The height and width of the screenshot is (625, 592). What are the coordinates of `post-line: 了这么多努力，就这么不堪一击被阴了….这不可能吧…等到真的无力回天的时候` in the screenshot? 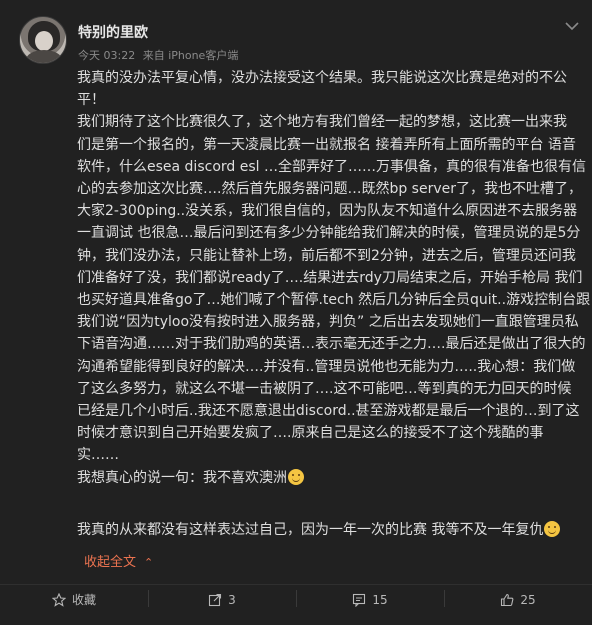 It's located at (324, 388).